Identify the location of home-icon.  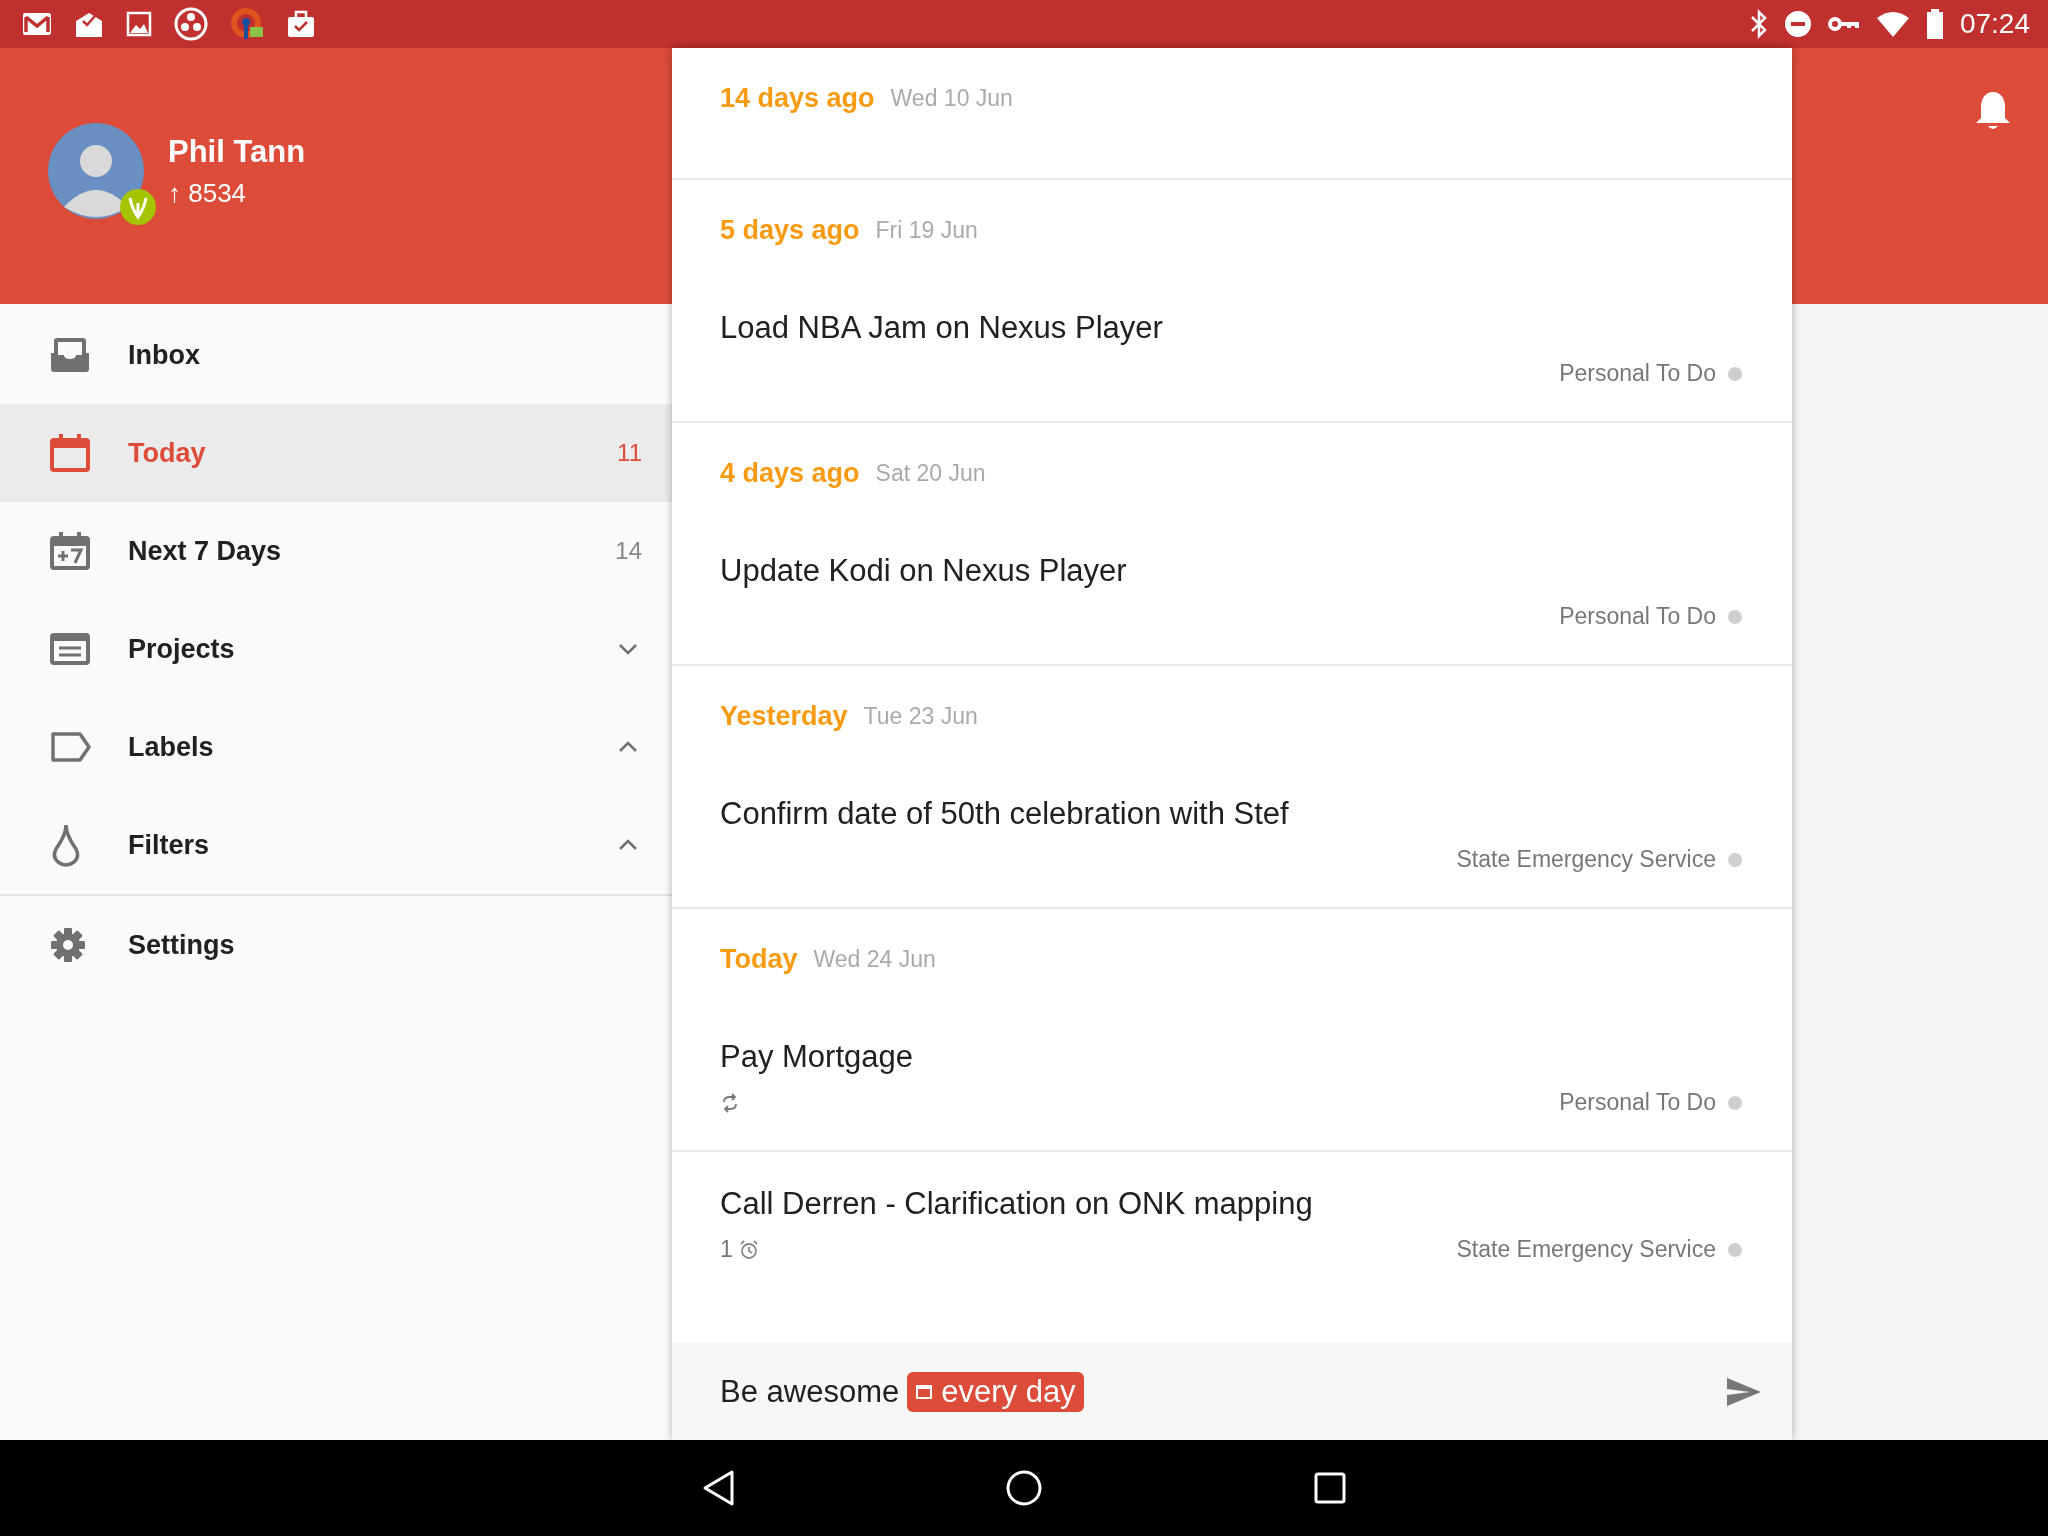
(1024, 1488).